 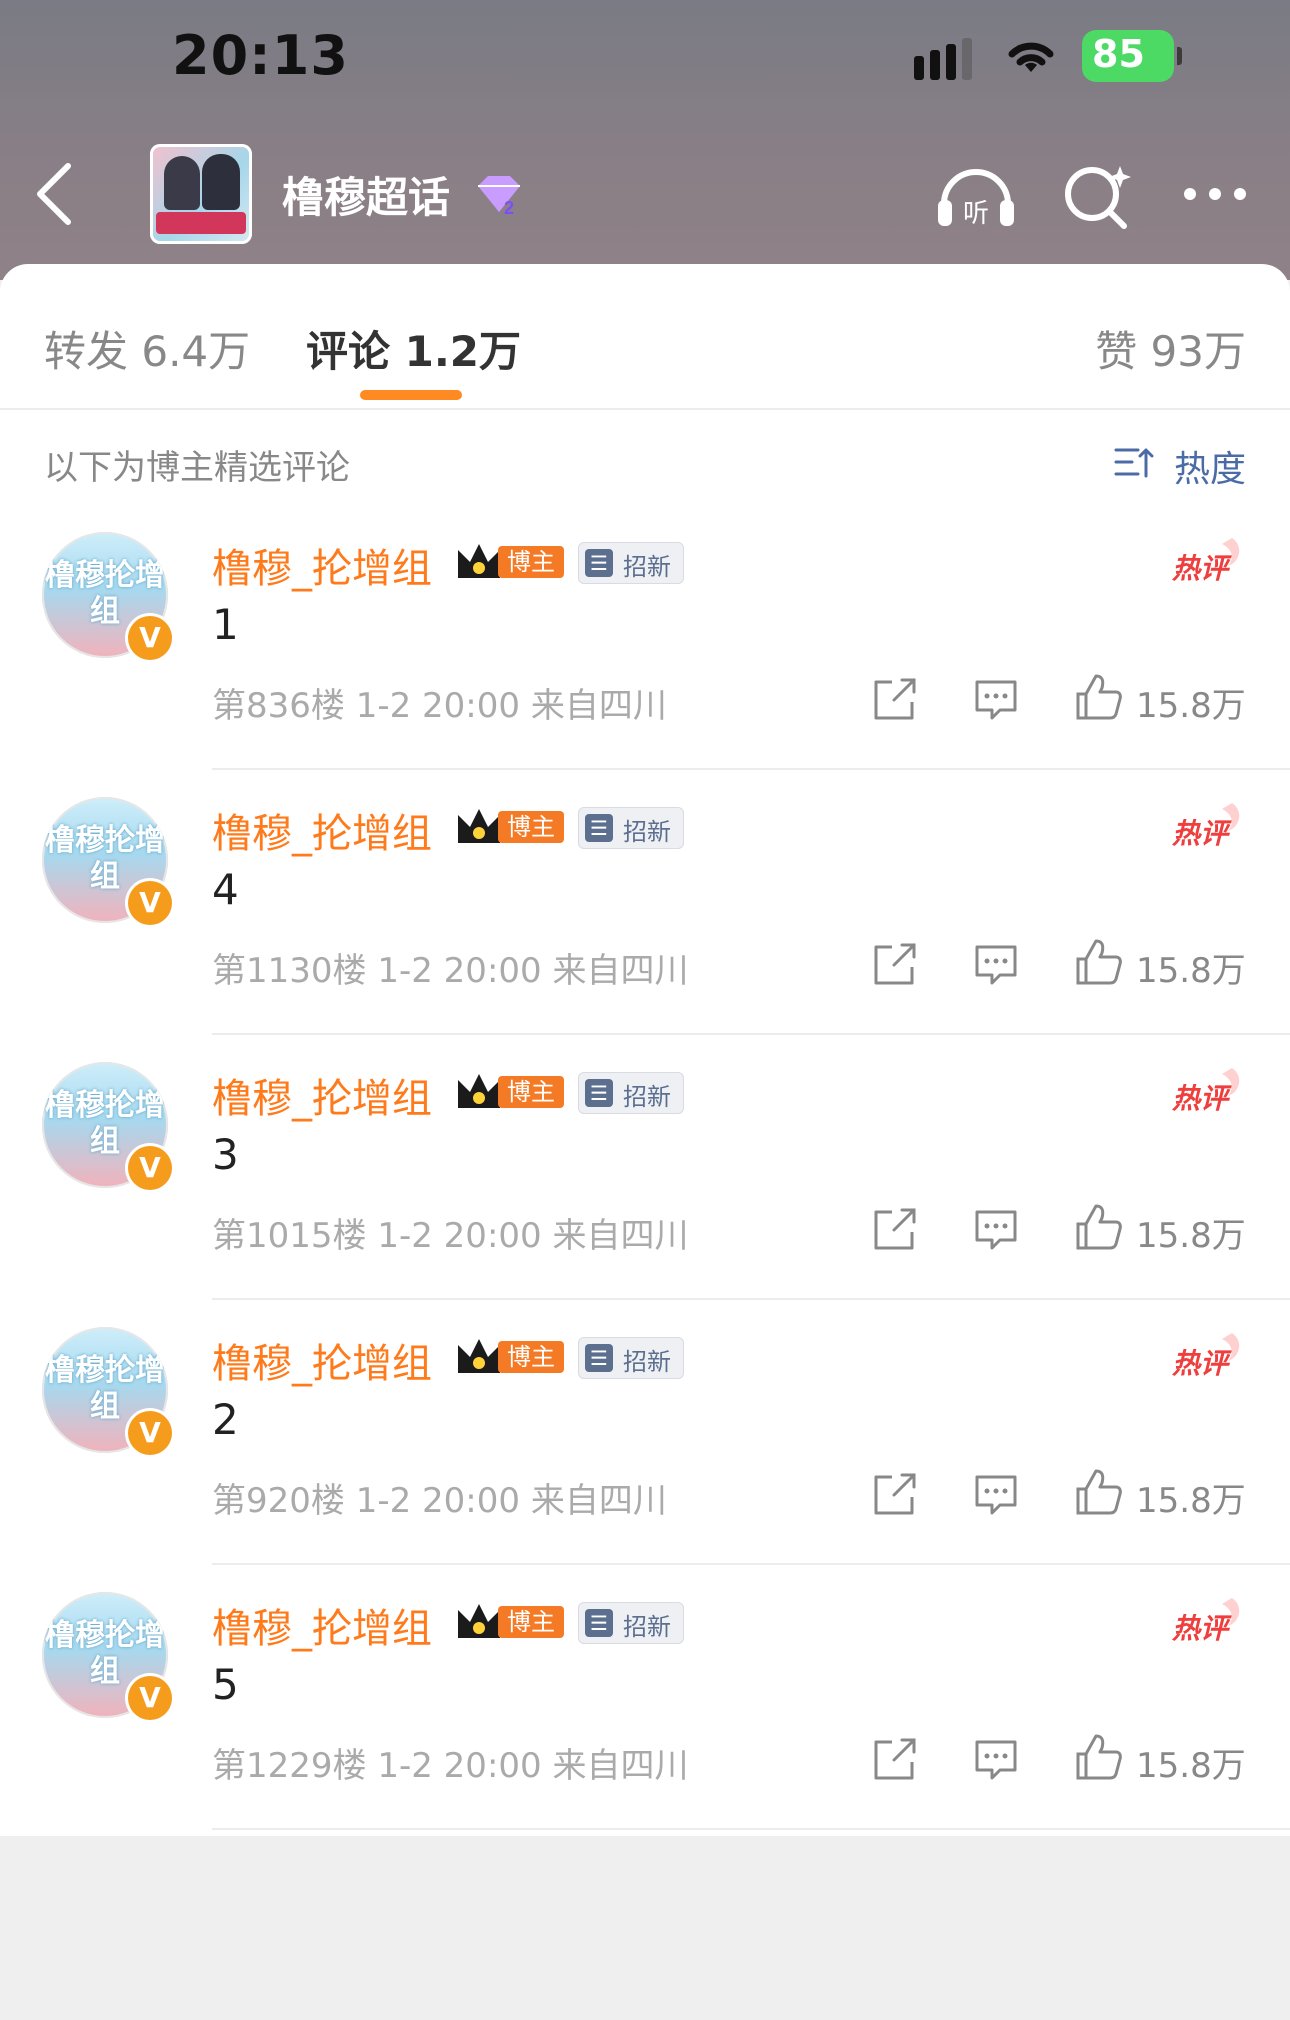 I want to click on tab-repost: 转发 6.4万, so click(x=147, y=348).